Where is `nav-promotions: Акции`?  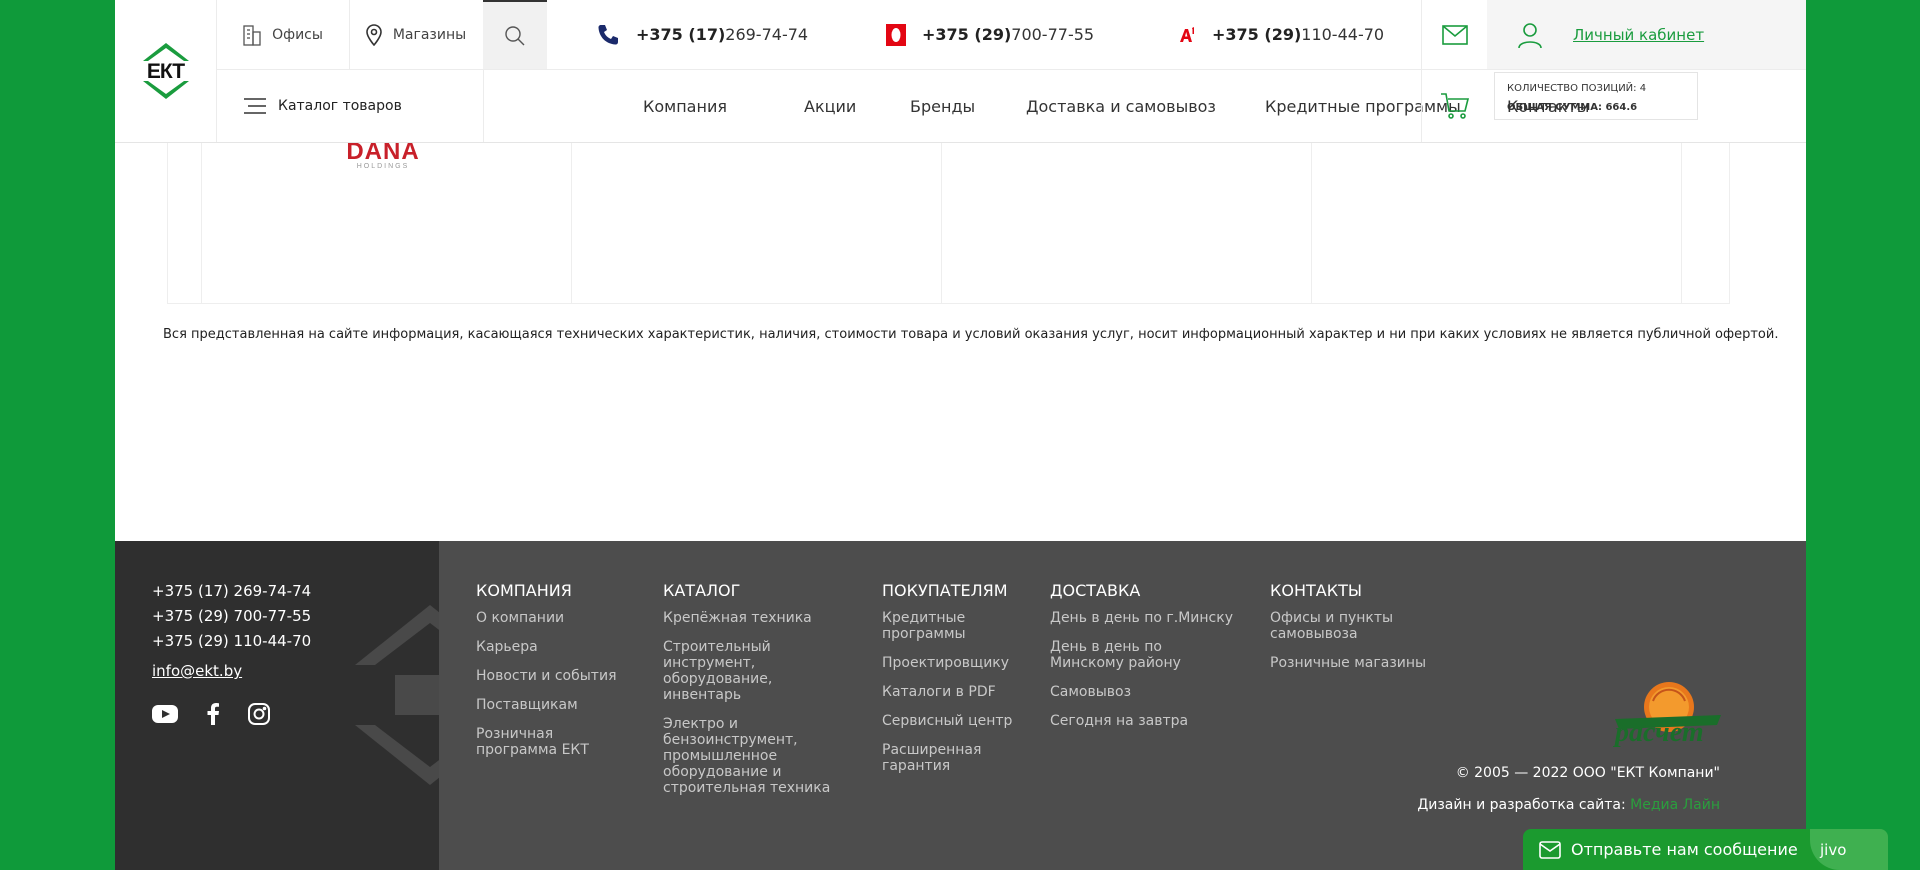
nav-promotions: Акции is located at coordinates (830, 106).